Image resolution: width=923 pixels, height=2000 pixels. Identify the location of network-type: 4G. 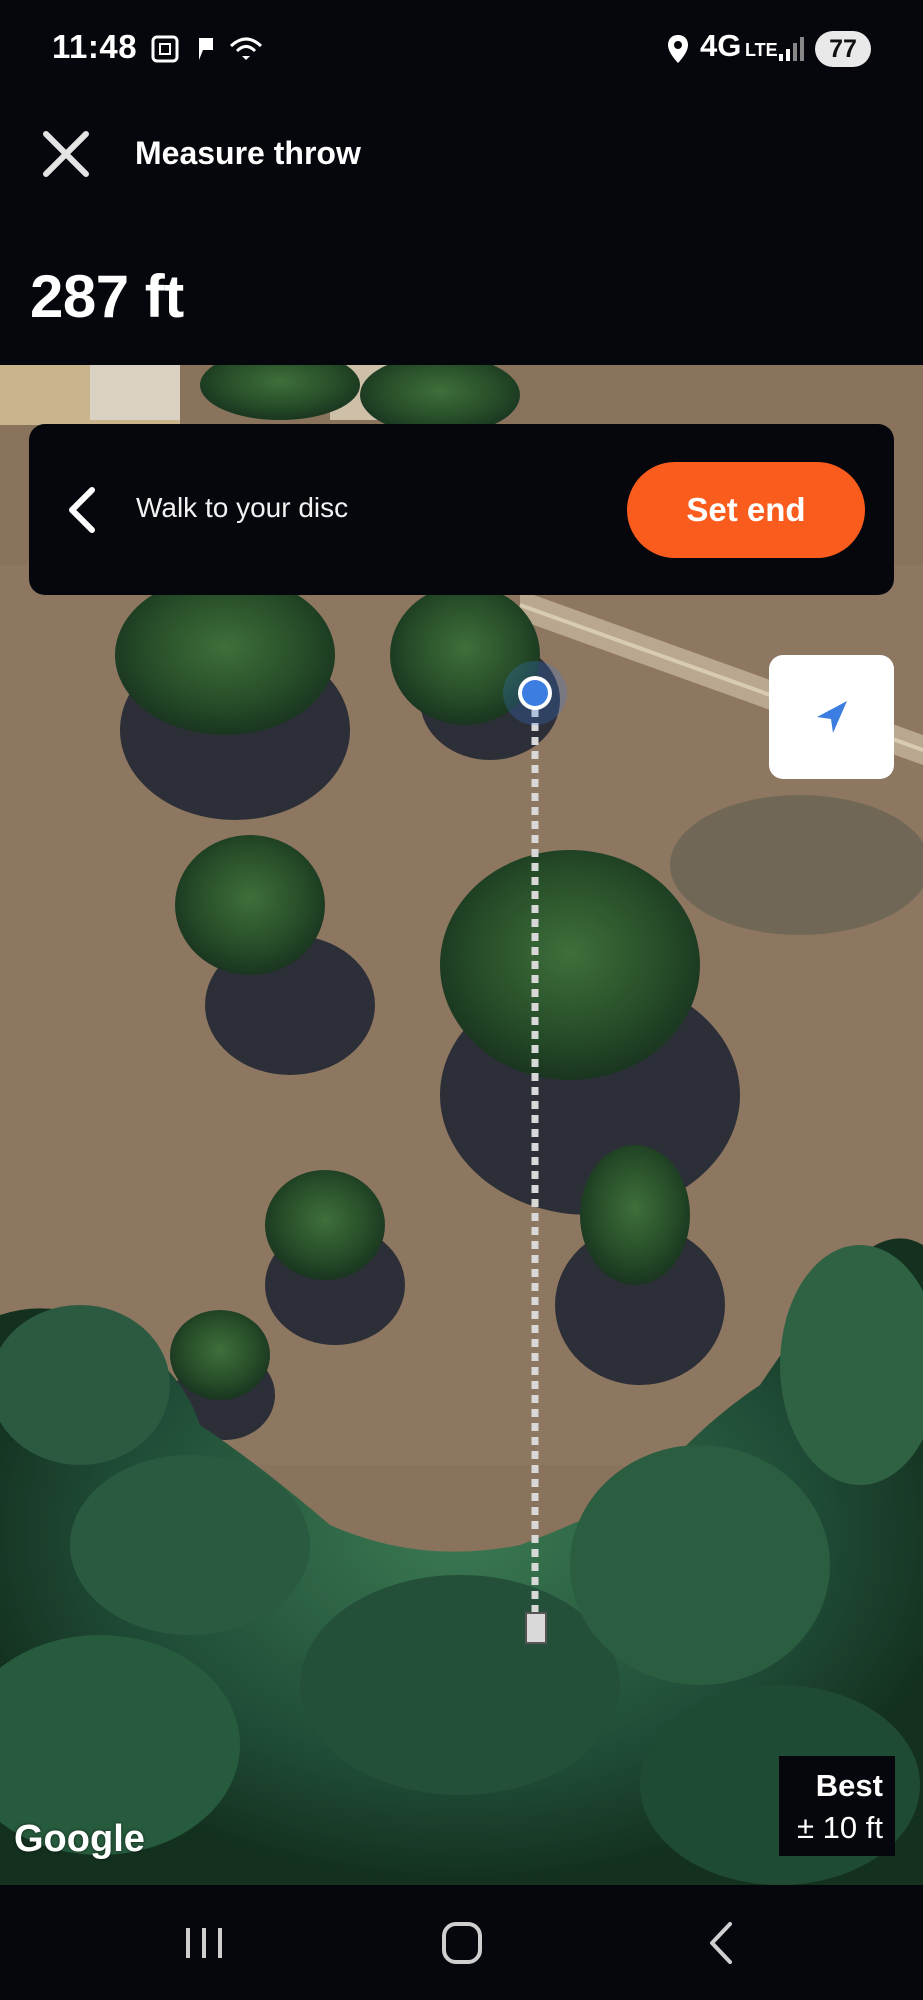
(721, 45).